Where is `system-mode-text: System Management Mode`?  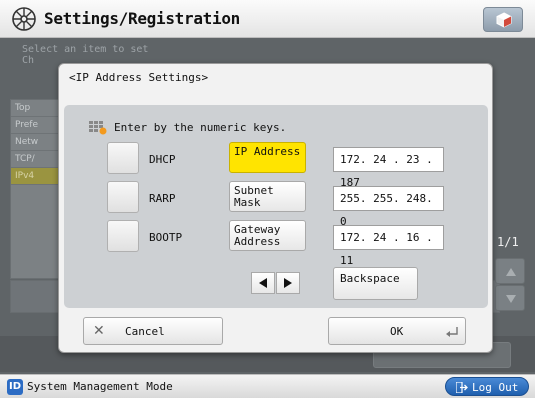
system-mode-text: System Management Mode is located at coordinates (100, 386).